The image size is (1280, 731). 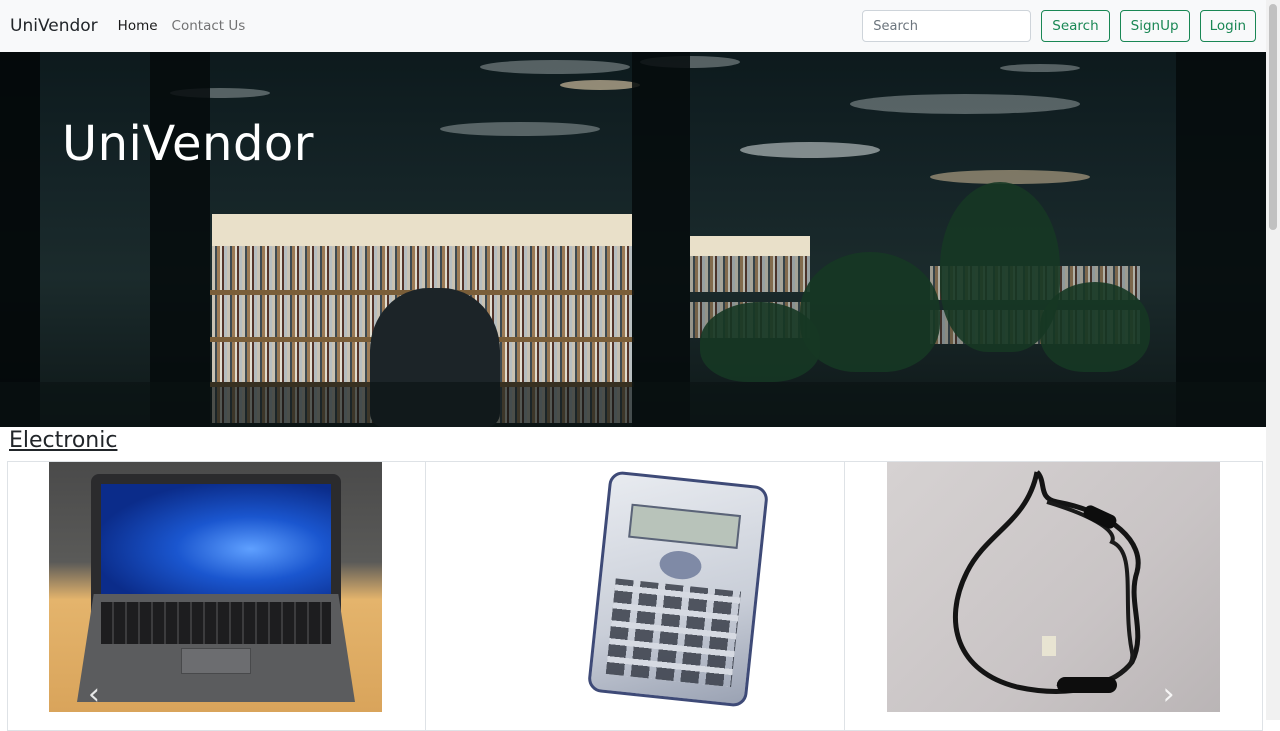 What do you see at coordinates (1169, 694) in the screenshot?
I see `chevron-right-icon: ›` at bounding box center [1169, 694].